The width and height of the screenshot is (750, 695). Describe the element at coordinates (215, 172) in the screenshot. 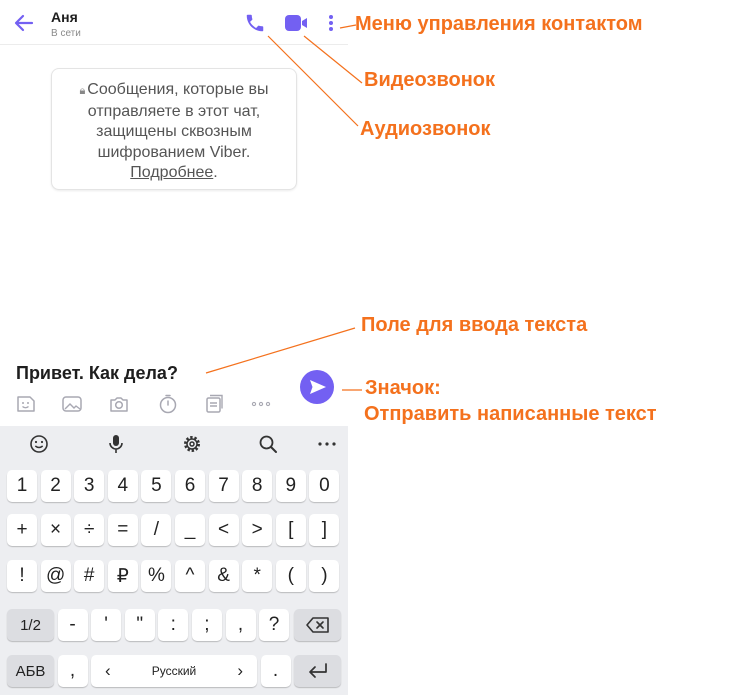

I see `notice-period: .` at that location.